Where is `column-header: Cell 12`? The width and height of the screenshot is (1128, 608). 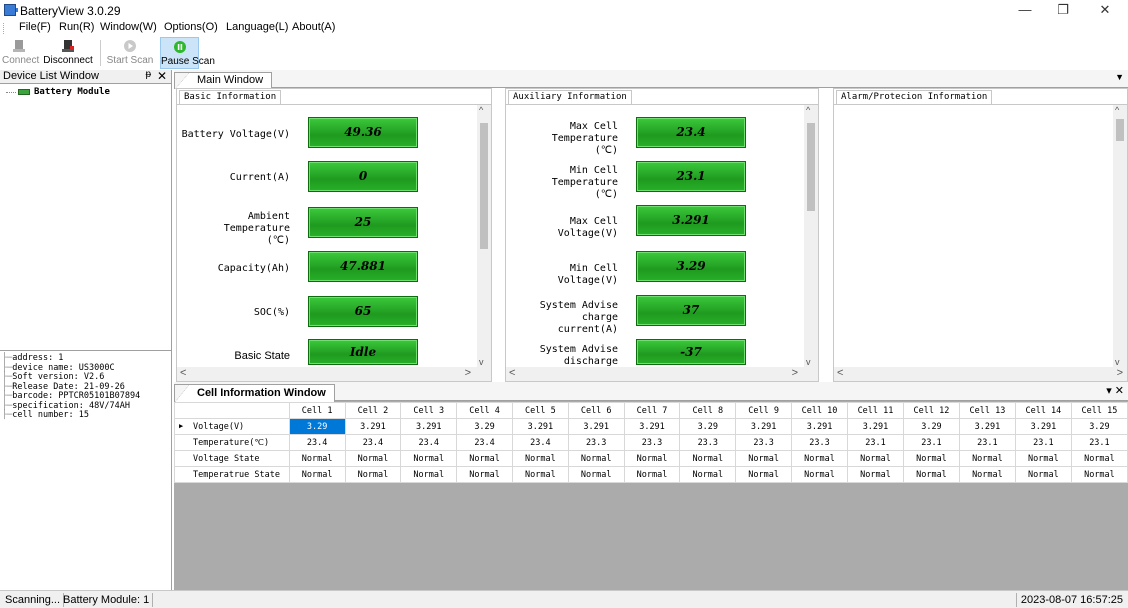 column-header: Cell 12 is located at coordinates (931, 410).